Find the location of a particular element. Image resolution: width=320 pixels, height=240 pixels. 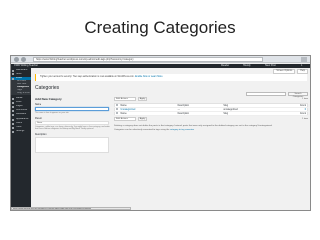

media-icon is located at coordinates (13, 98).